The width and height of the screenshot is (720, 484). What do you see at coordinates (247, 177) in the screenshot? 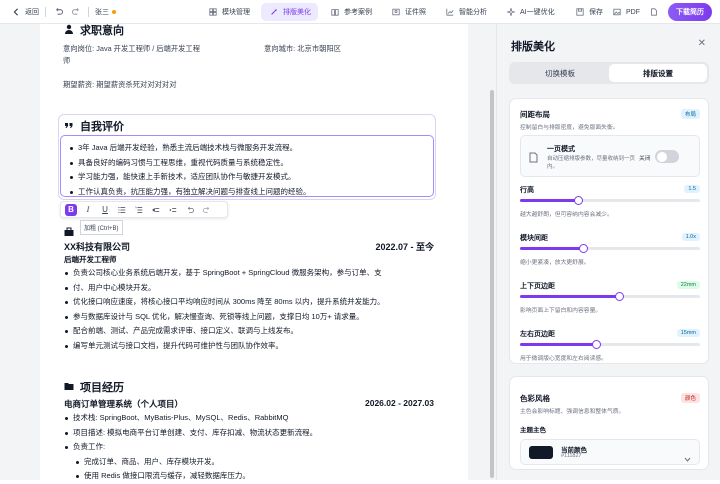
I see `list-item: 学习能力强，能快速上手新技术，适应团队协作与敏捷开发模式。` at bounding box center [247, 177].